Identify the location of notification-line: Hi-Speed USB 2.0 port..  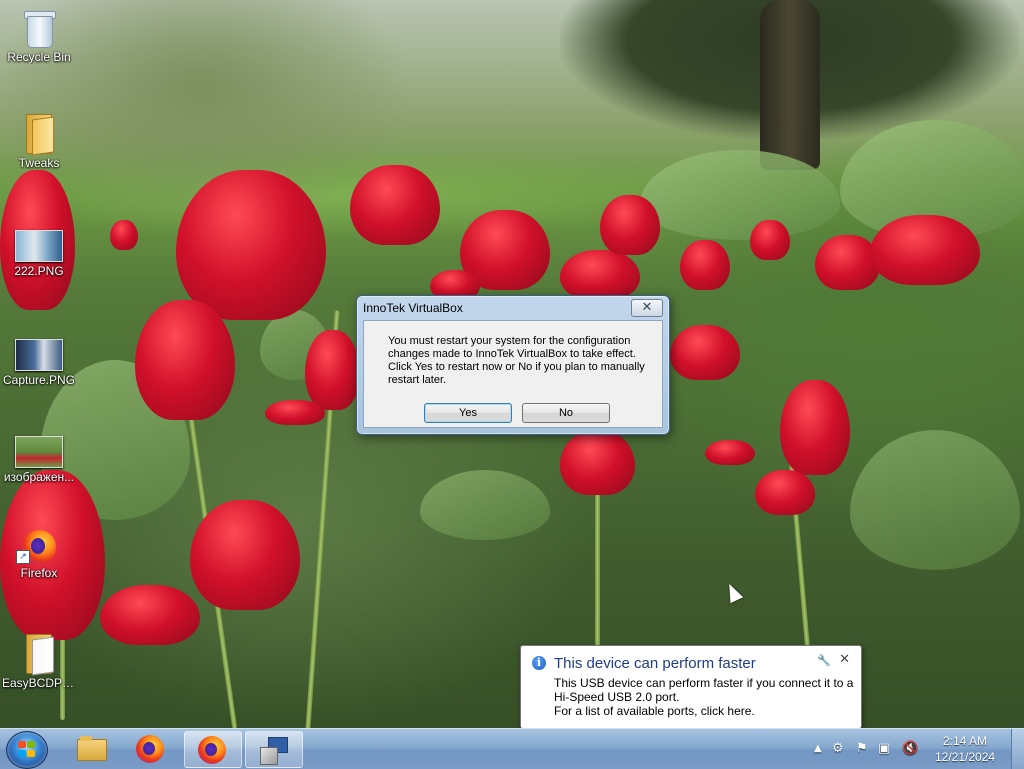
(617, 697).